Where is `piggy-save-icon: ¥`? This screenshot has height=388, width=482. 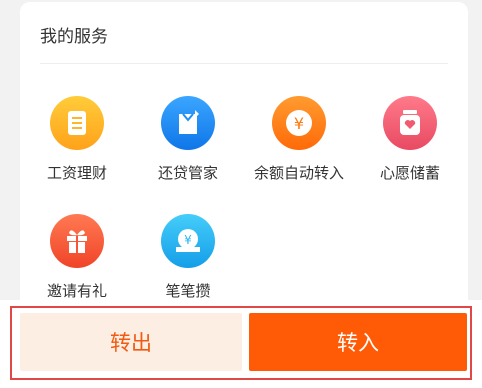 piggy-save-icon: ¥ is located at coordinates (188, 241).